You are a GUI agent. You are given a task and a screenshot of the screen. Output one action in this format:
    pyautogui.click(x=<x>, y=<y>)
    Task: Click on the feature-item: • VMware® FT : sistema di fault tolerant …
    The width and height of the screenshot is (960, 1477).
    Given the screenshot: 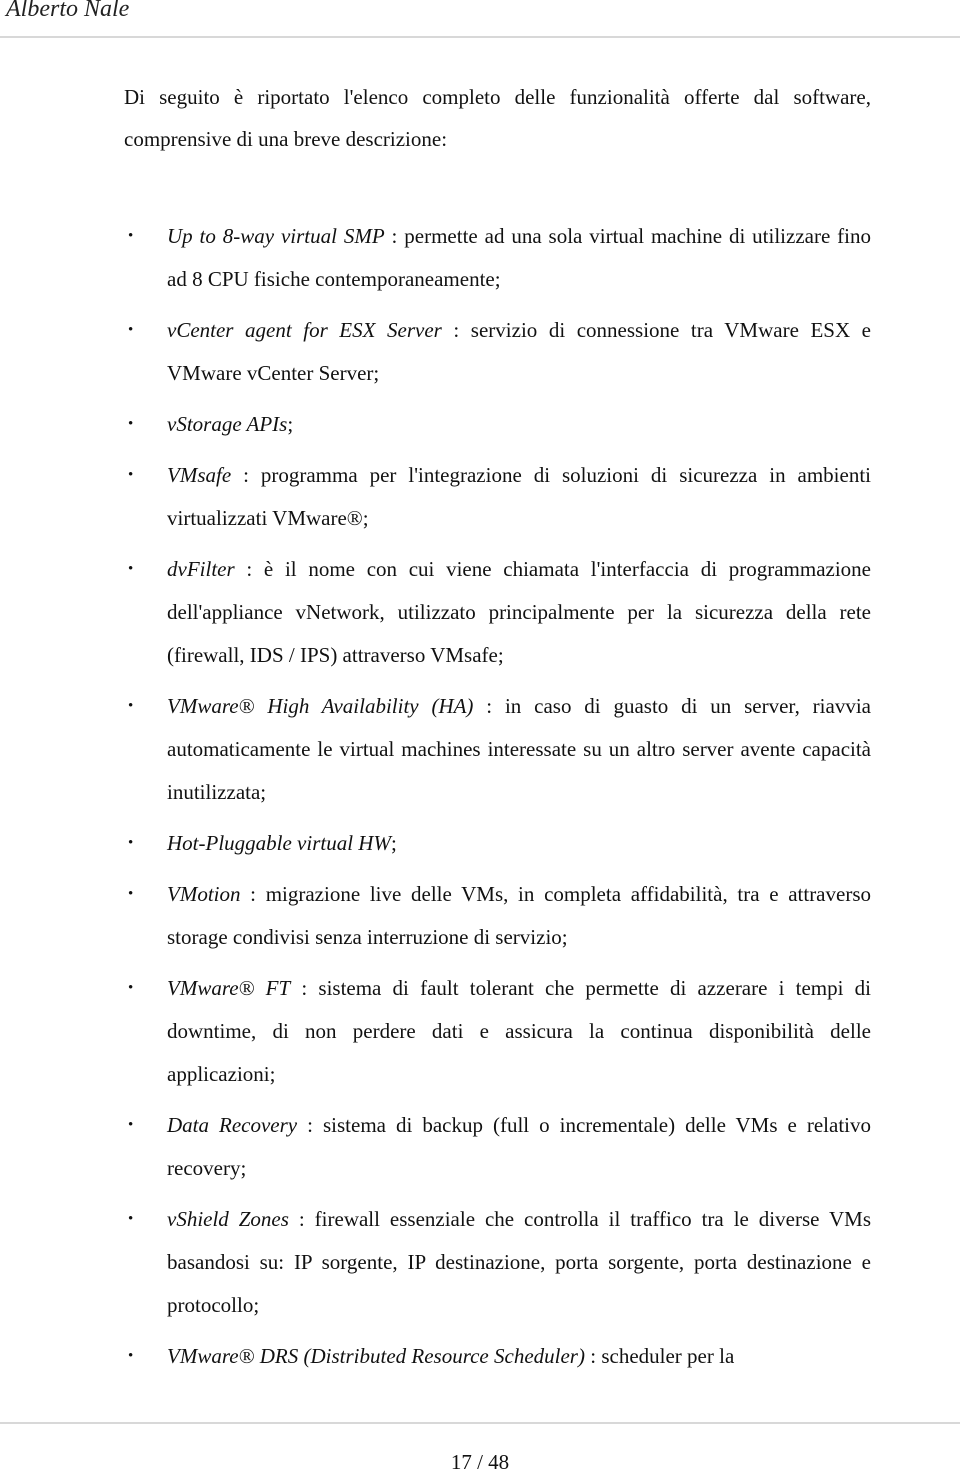 What is the action you would take?
    pyautogui.click(x=497, y=1031)
    